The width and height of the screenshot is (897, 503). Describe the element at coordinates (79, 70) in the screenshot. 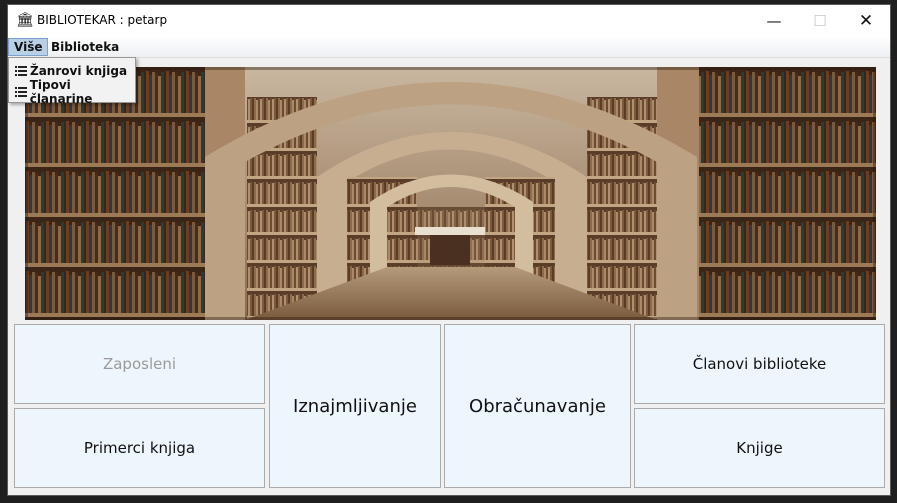

I see `menu-item-label: Žanrovi knjiga` at that location.